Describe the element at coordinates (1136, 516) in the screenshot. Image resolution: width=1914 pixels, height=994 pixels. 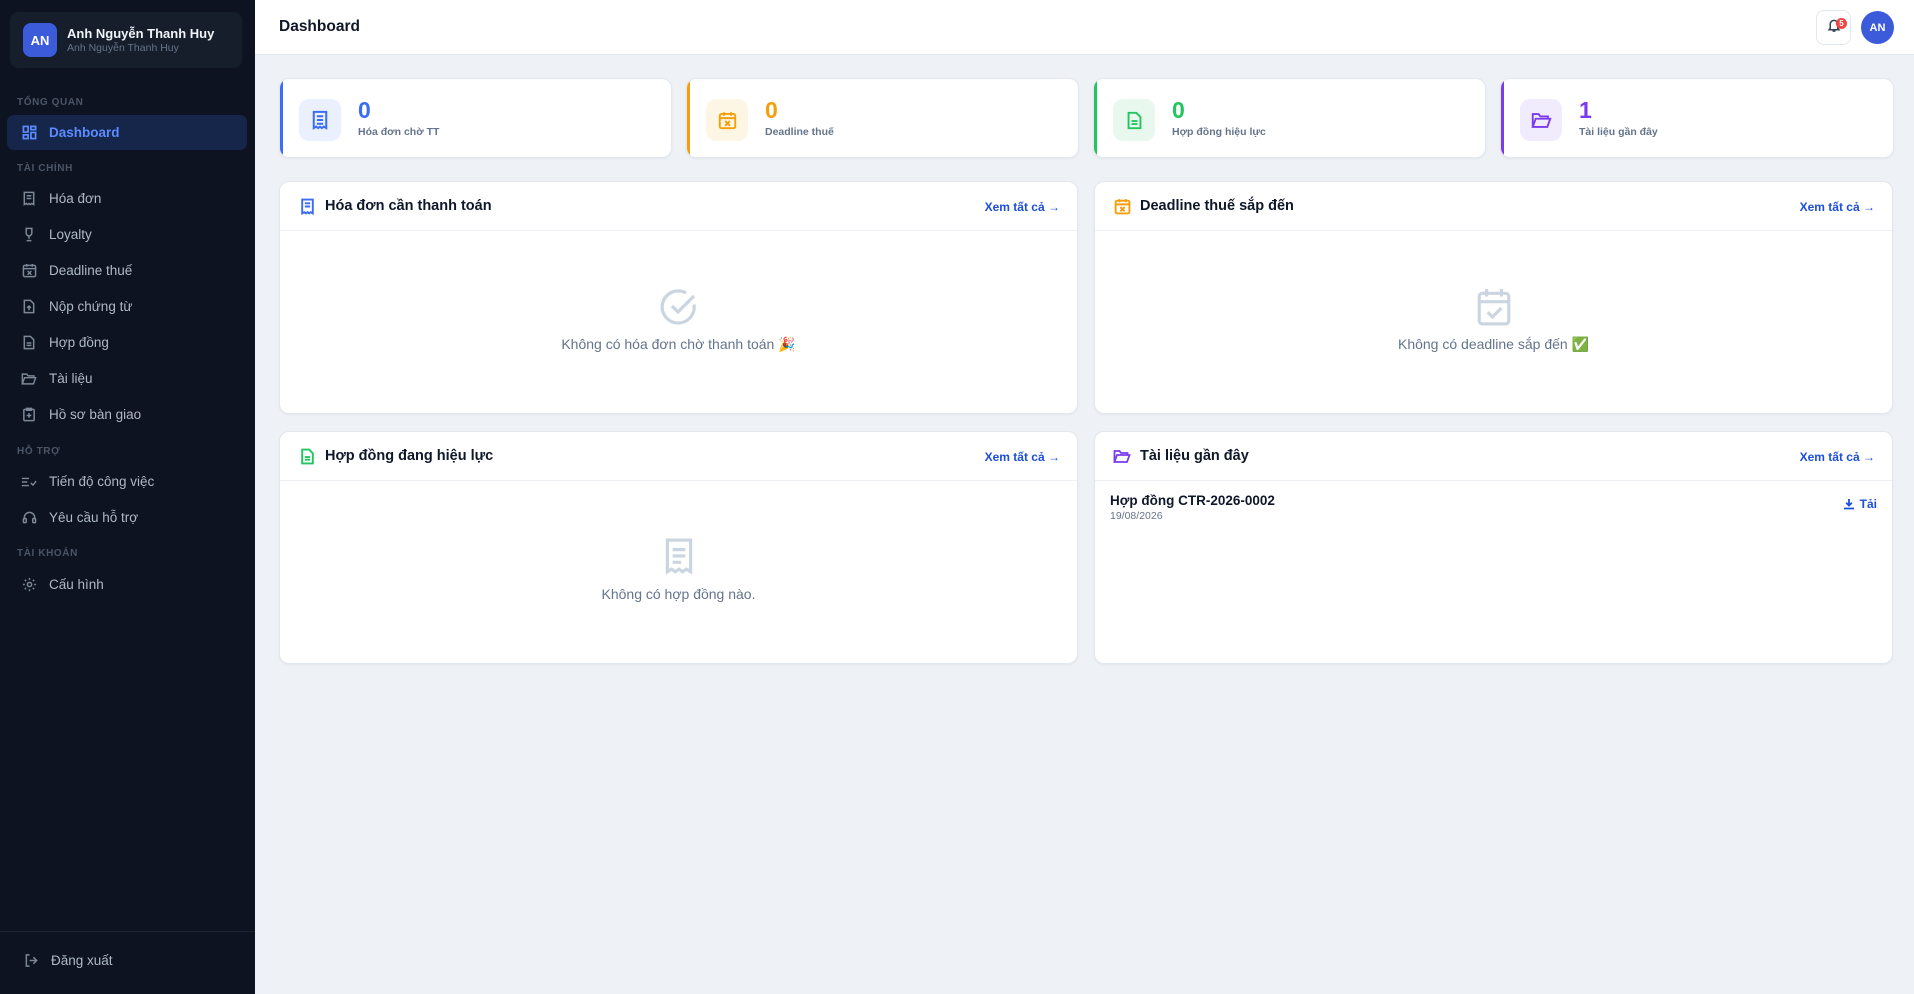
I see `document-date: 19/08/2026` at that location.